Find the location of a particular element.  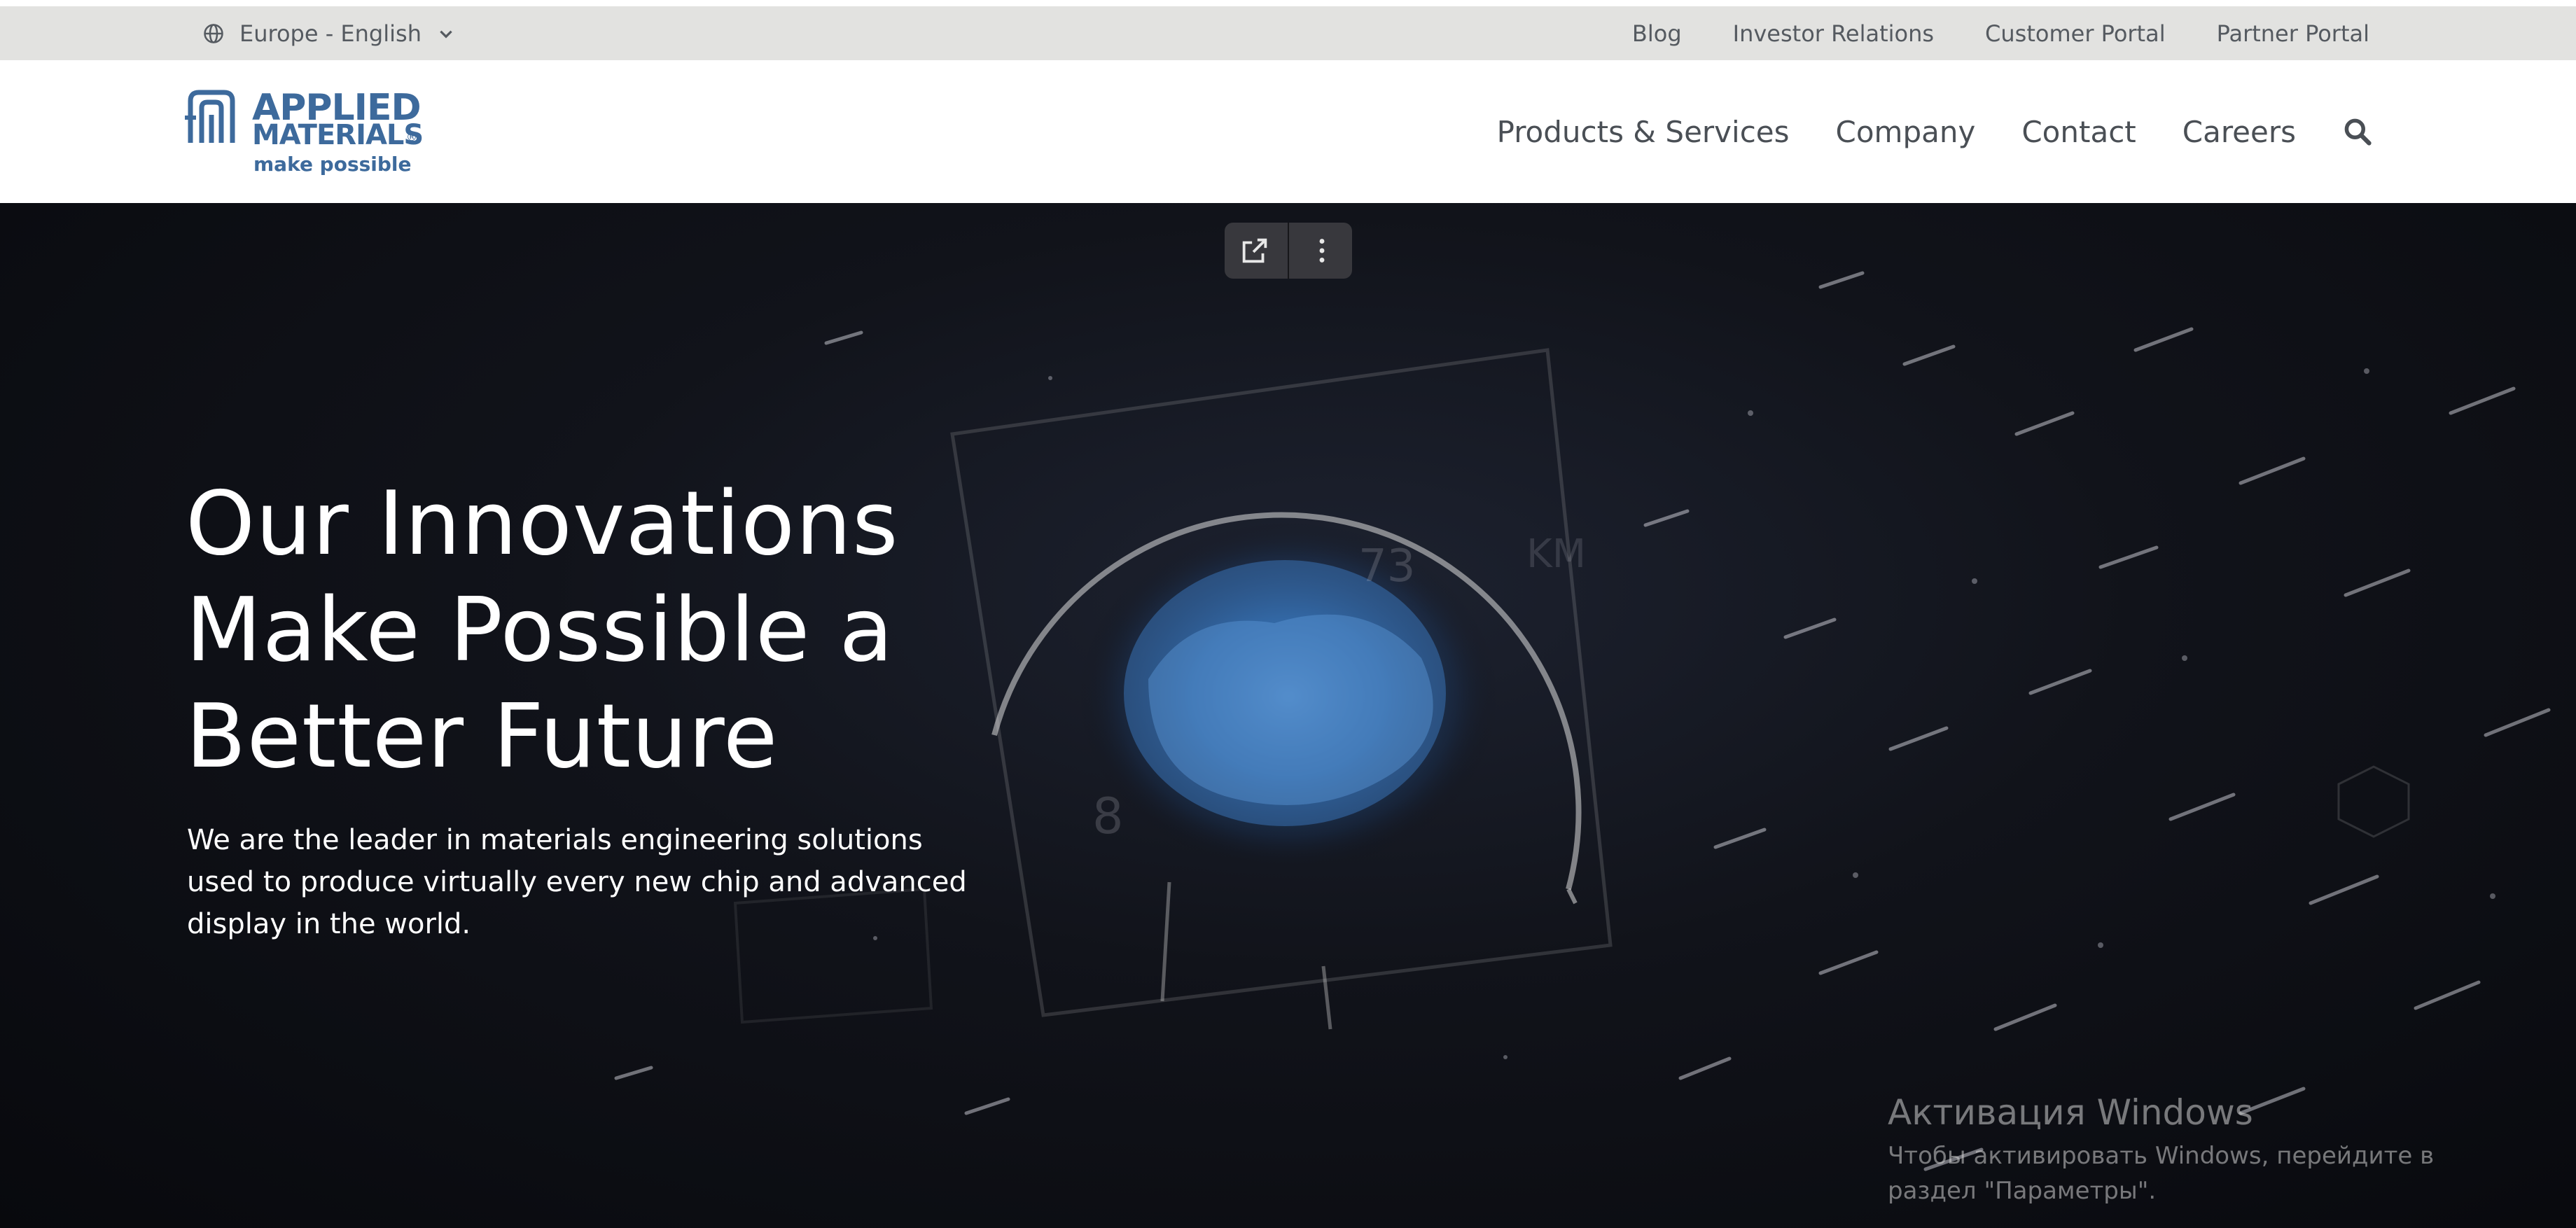

external-link-icon is located at coordinates (1255, 251).